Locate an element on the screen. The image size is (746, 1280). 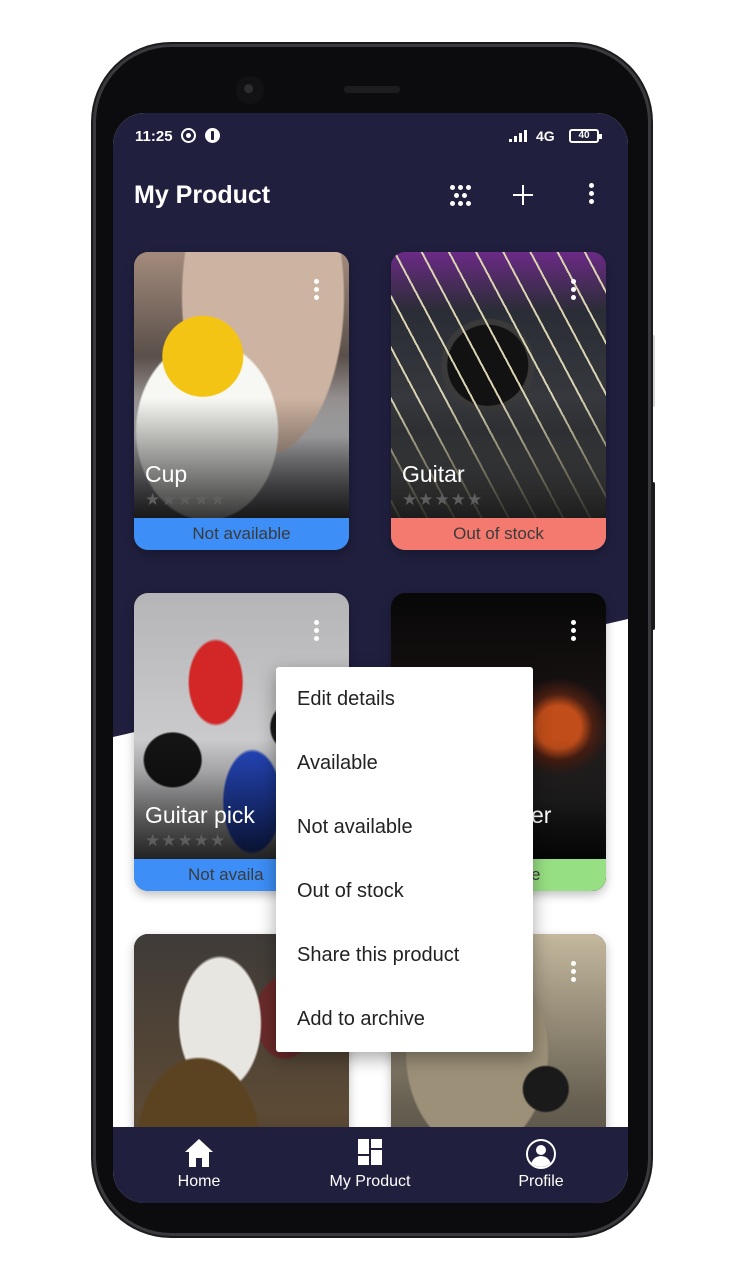
grid-view-icon is located at coordinates (460, 195).